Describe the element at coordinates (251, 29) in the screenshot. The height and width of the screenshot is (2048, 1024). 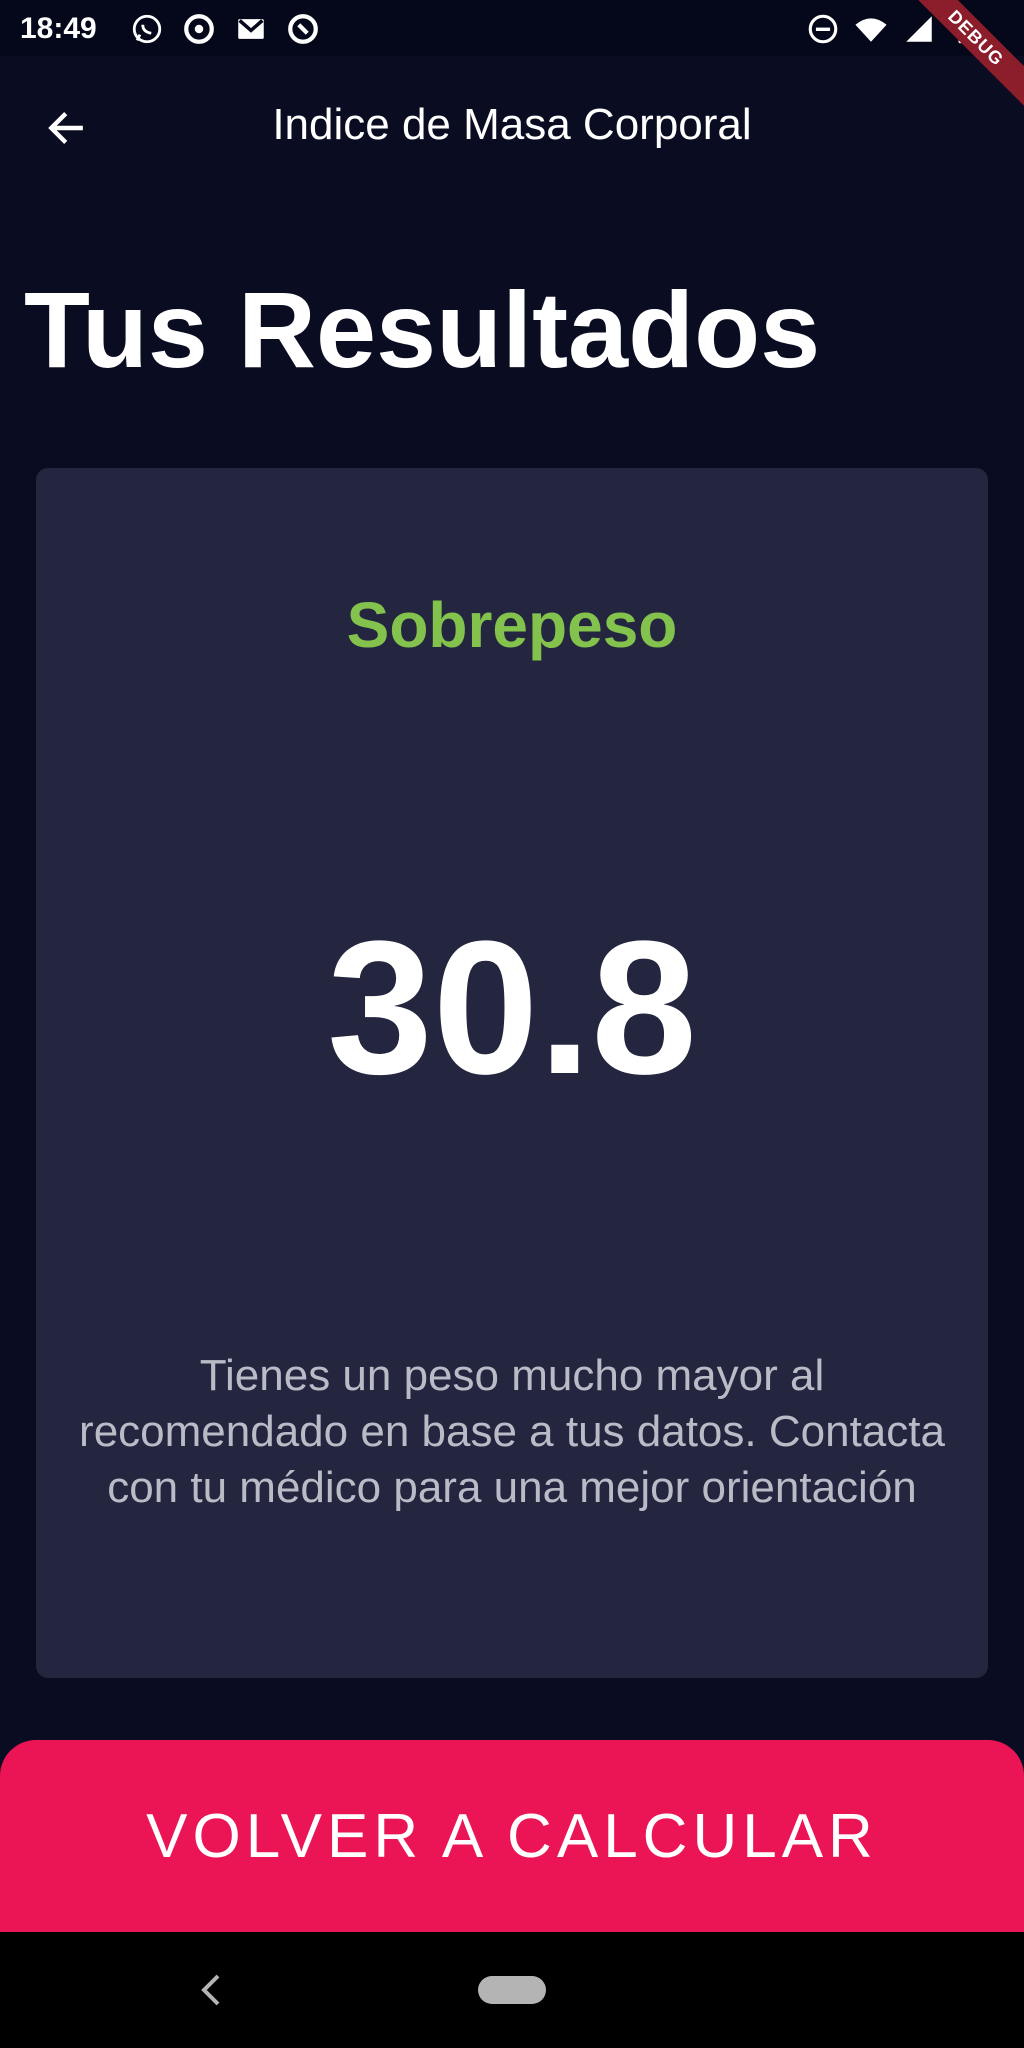
I see `gmail-icon` at that location.